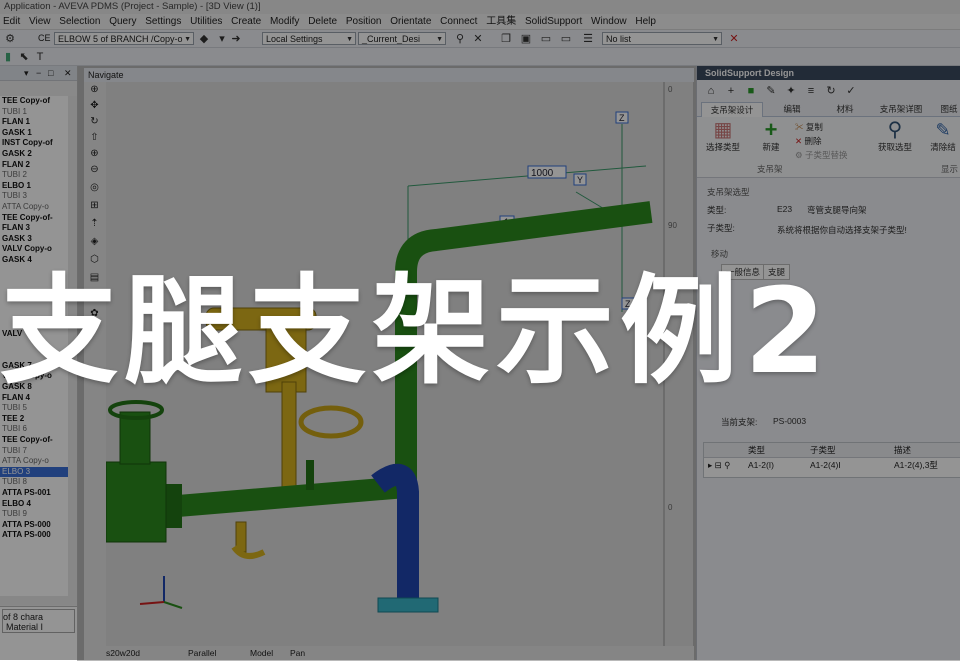 The height and width of the screenshot is (661, 960). I want to click on select-type-button: ▦ 选择类型, so click(723, 136).